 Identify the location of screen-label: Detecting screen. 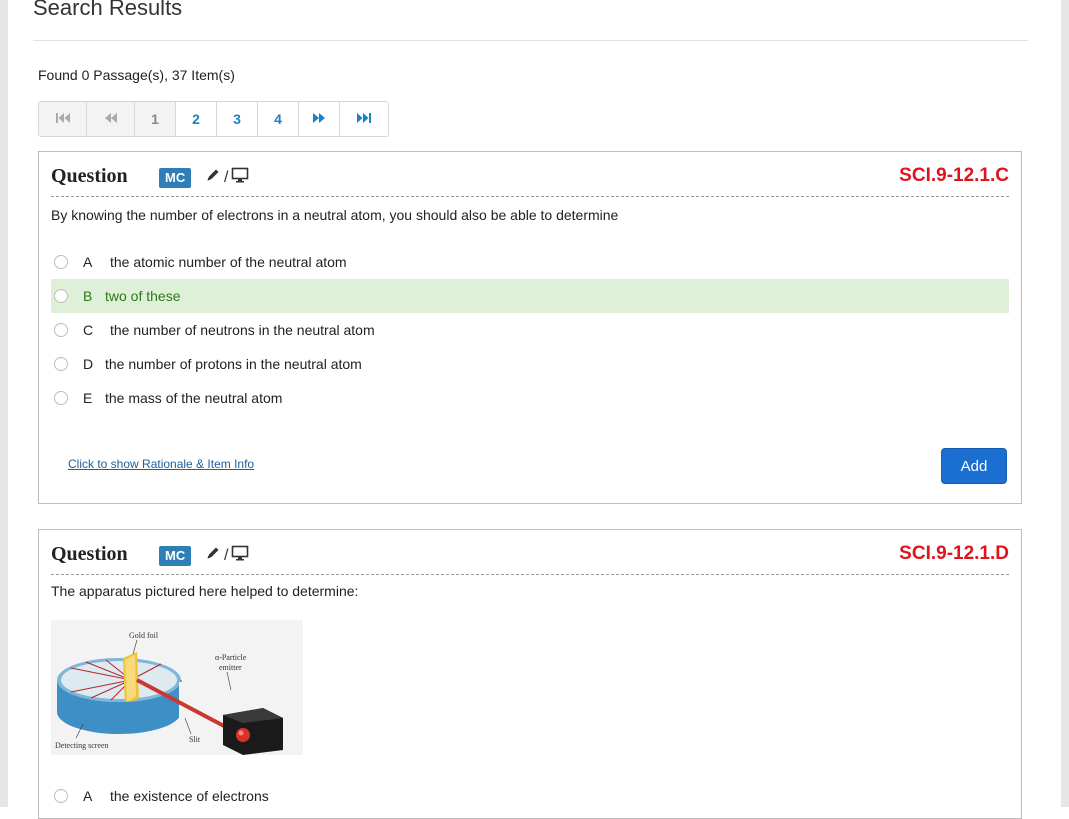
(82, 745).